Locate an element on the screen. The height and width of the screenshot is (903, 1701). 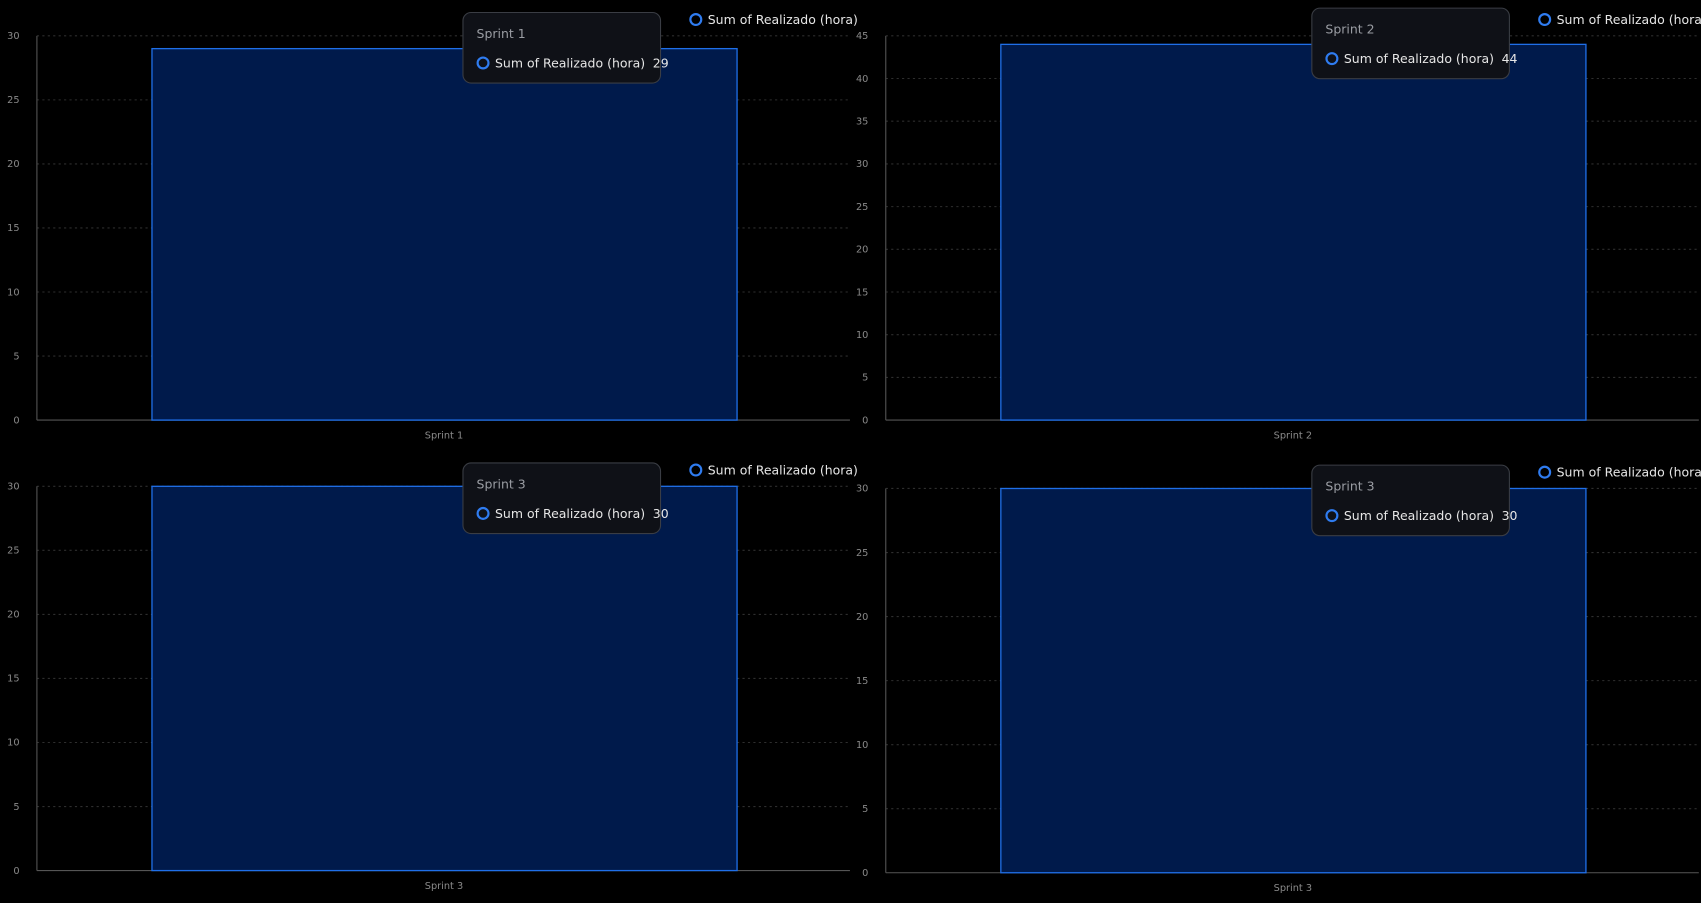
tooltip: Sprint 1 Sum of Realizado (hora) 29 is located at coordinates (565, 47).